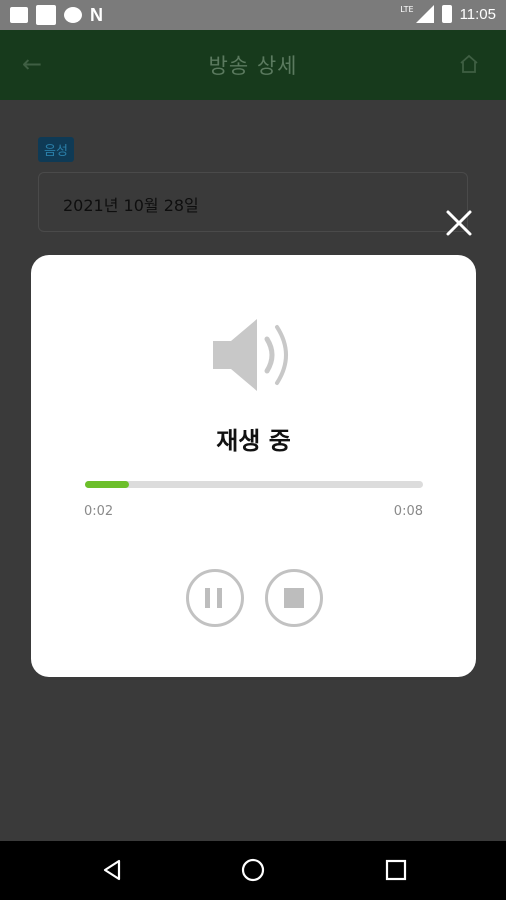 The image size is (506, 900). I want to click on app-header: ← 방송 상세, so click(253, 65).